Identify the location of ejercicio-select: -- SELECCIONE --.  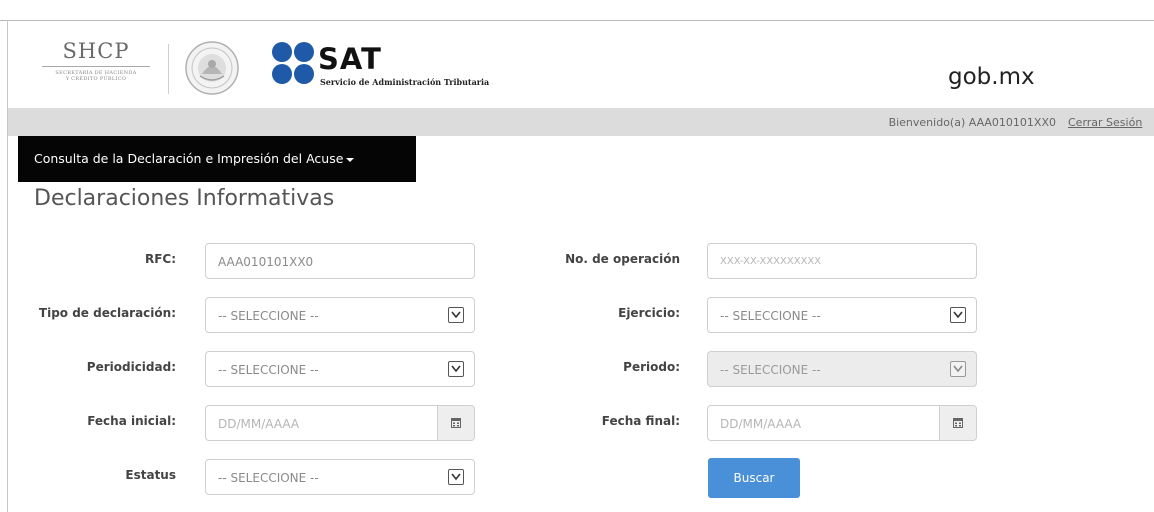
(842, 315).